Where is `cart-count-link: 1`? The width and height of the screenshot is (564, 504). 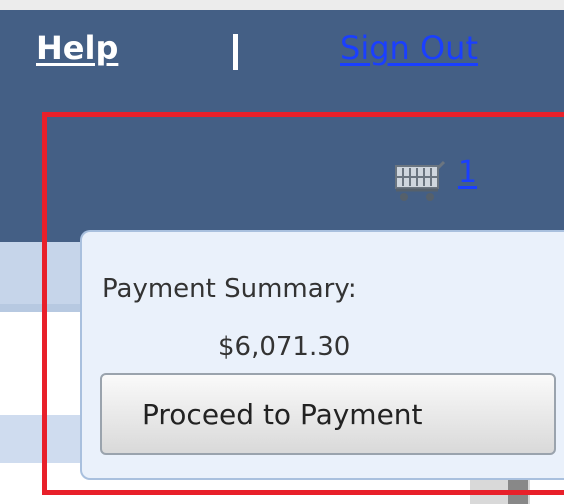 cart-count-link: 1 is located at coordinates (467, 173).